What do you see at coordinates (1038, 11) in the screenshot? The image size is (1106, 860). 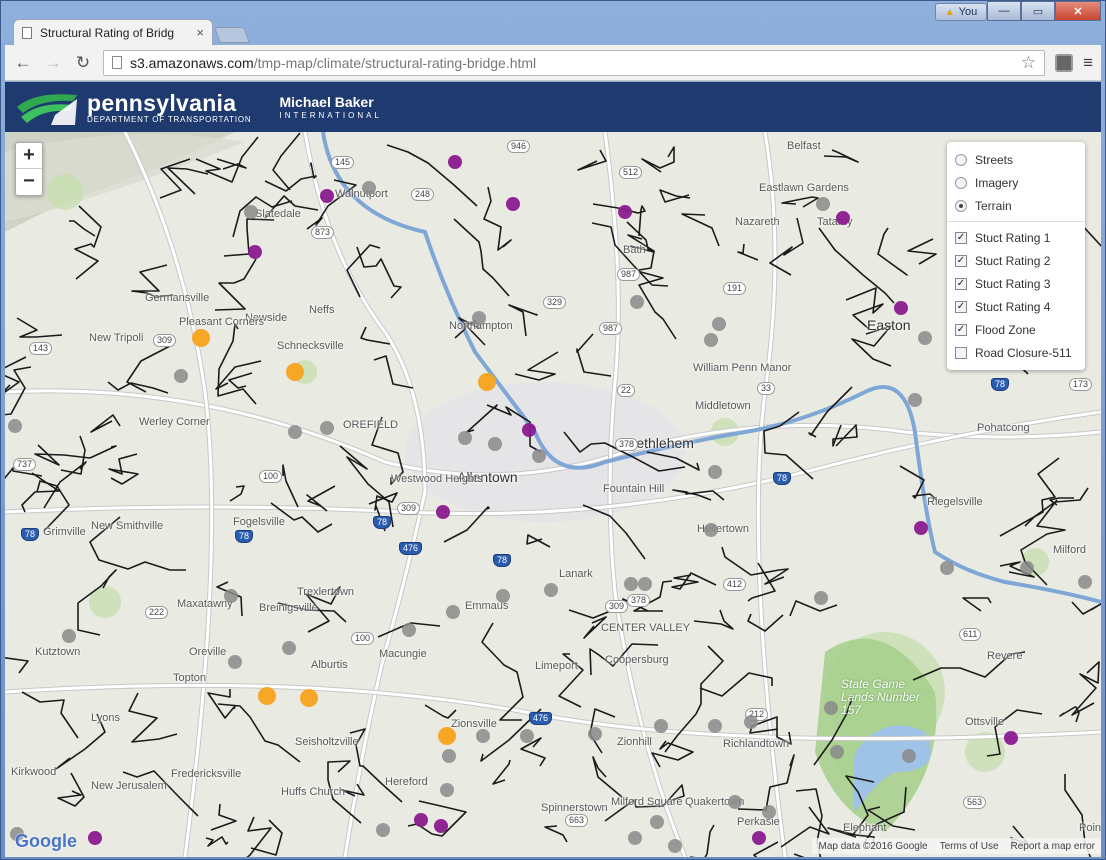 I see `maximize-button: ▭` at bounding box center [1038, 11].